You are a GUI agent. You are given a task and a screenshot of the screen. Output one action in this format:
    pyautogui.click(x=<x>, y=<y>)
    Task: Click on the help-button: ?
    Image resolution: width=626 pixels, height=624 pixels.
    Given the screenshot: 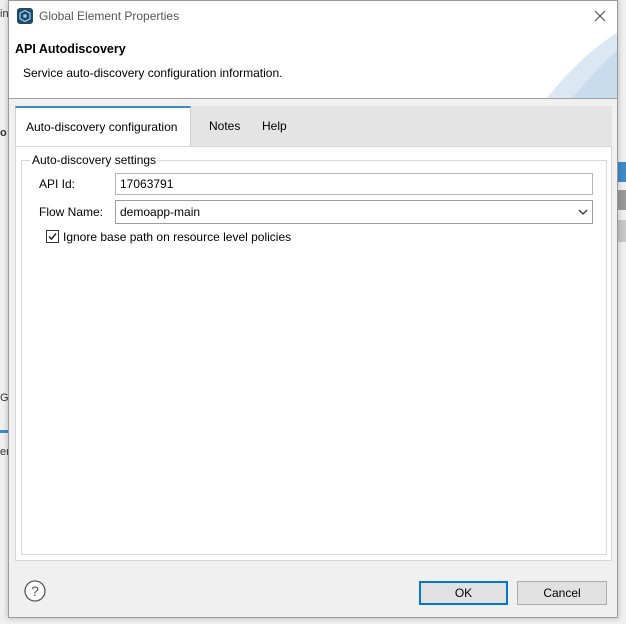 What is the action you would take?
    pyautogui.click(x=35, y=591)
    